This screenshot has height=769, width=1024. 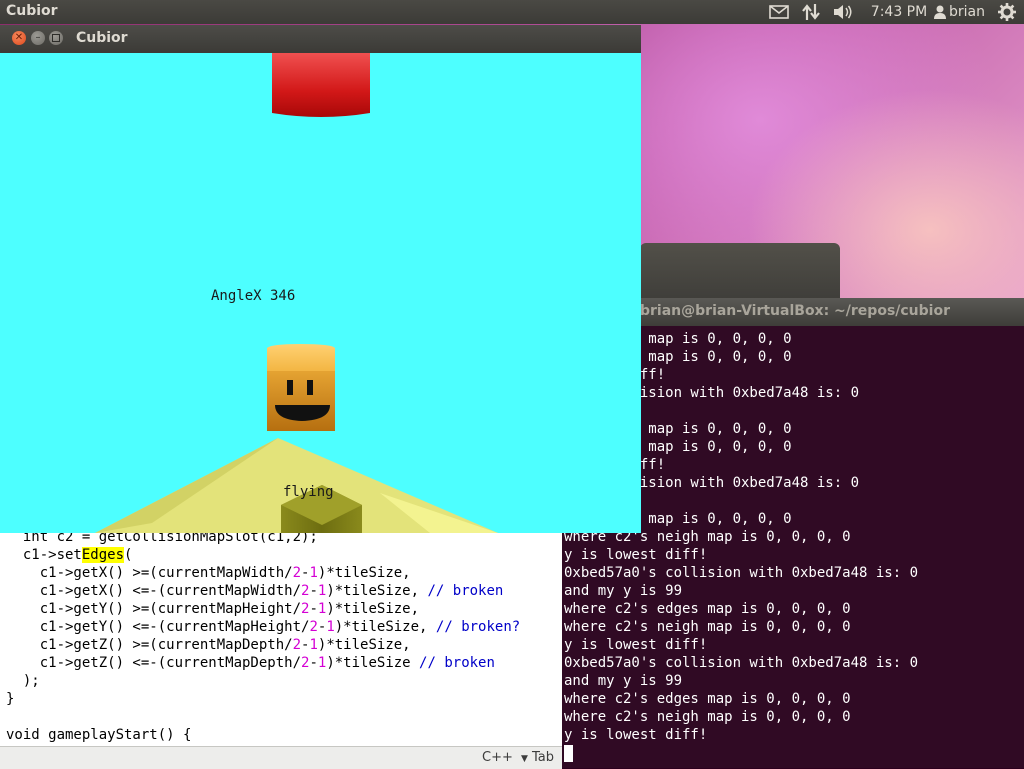 I want to click on minimize-icon: –, so click(x=38, y=37).